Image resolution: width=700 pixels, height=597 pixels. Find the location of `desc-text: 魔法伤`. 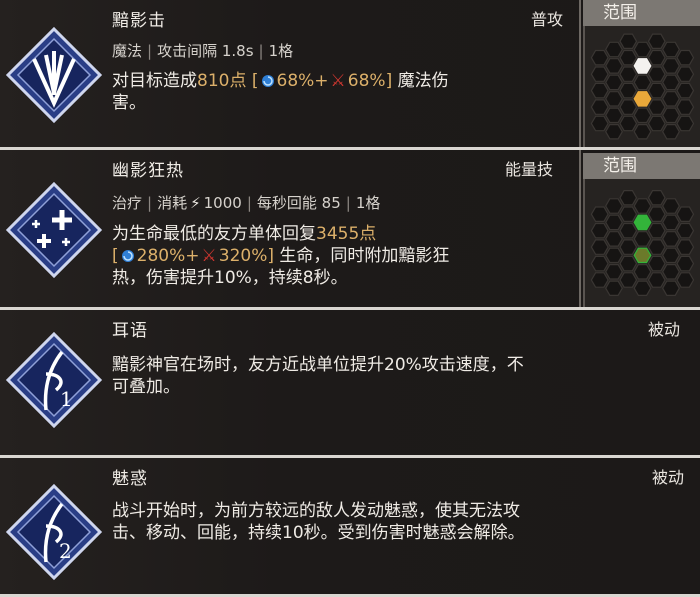

desc-text: 魔法伤 is located at coordinates (423, 81).